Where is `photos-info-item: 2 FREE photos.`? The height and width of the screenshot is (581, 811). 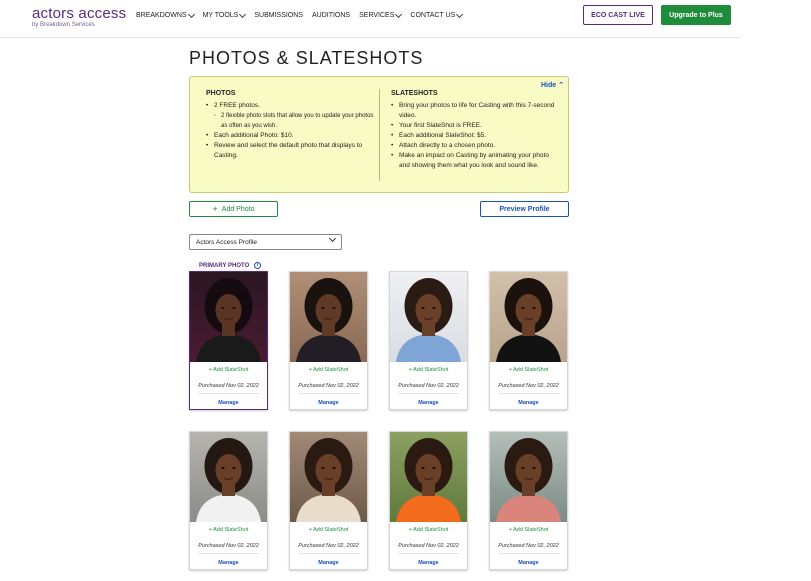
photos-info-item: 2 FREE photos. is located at coordinates (291, 106).